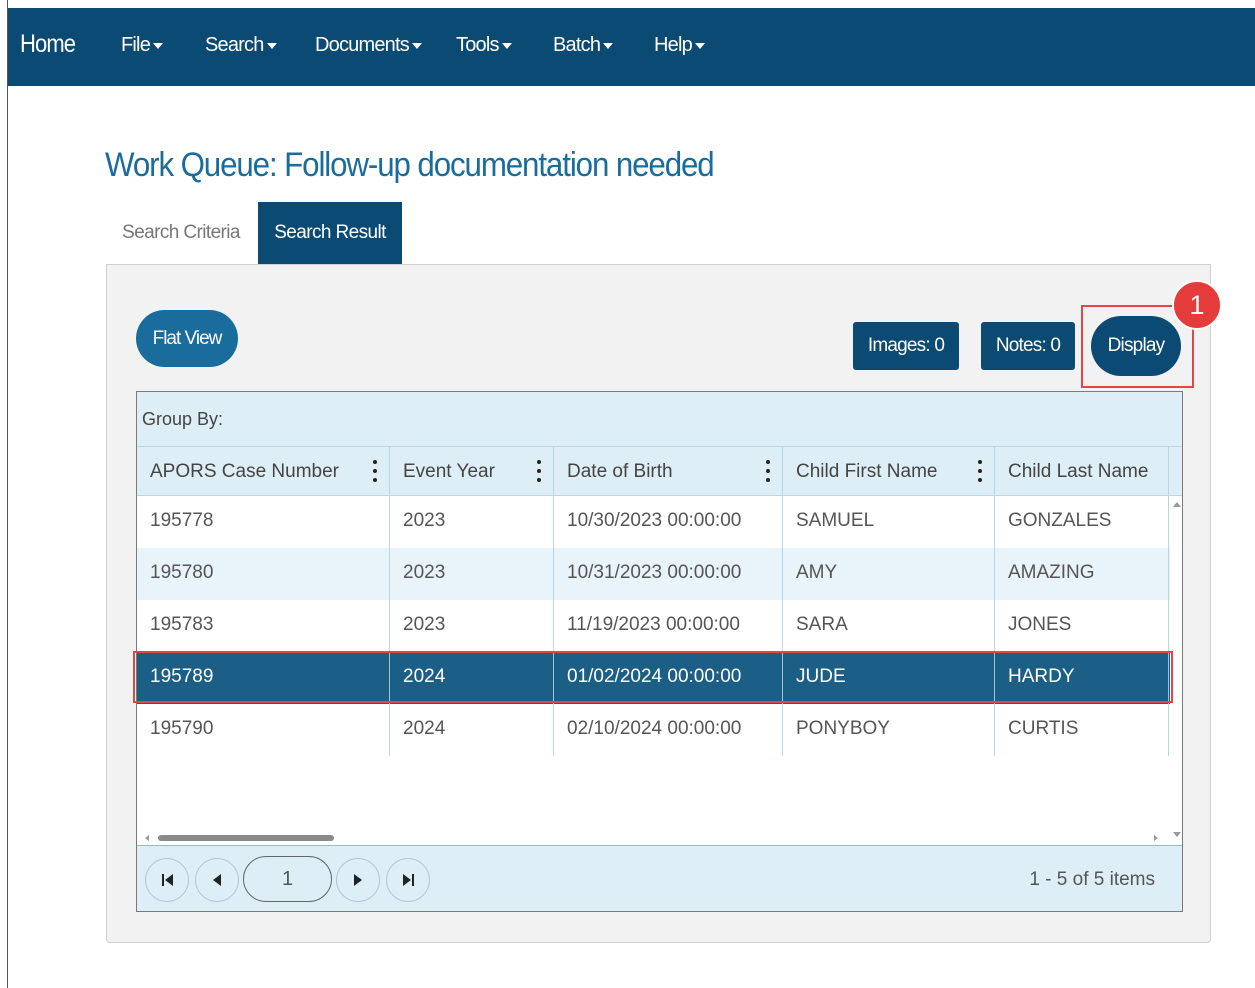  What do you see at coordinates (1197, 305) in the screenshot?
I see `step-callout-badge: 1` at bounding box center [1197, 305].